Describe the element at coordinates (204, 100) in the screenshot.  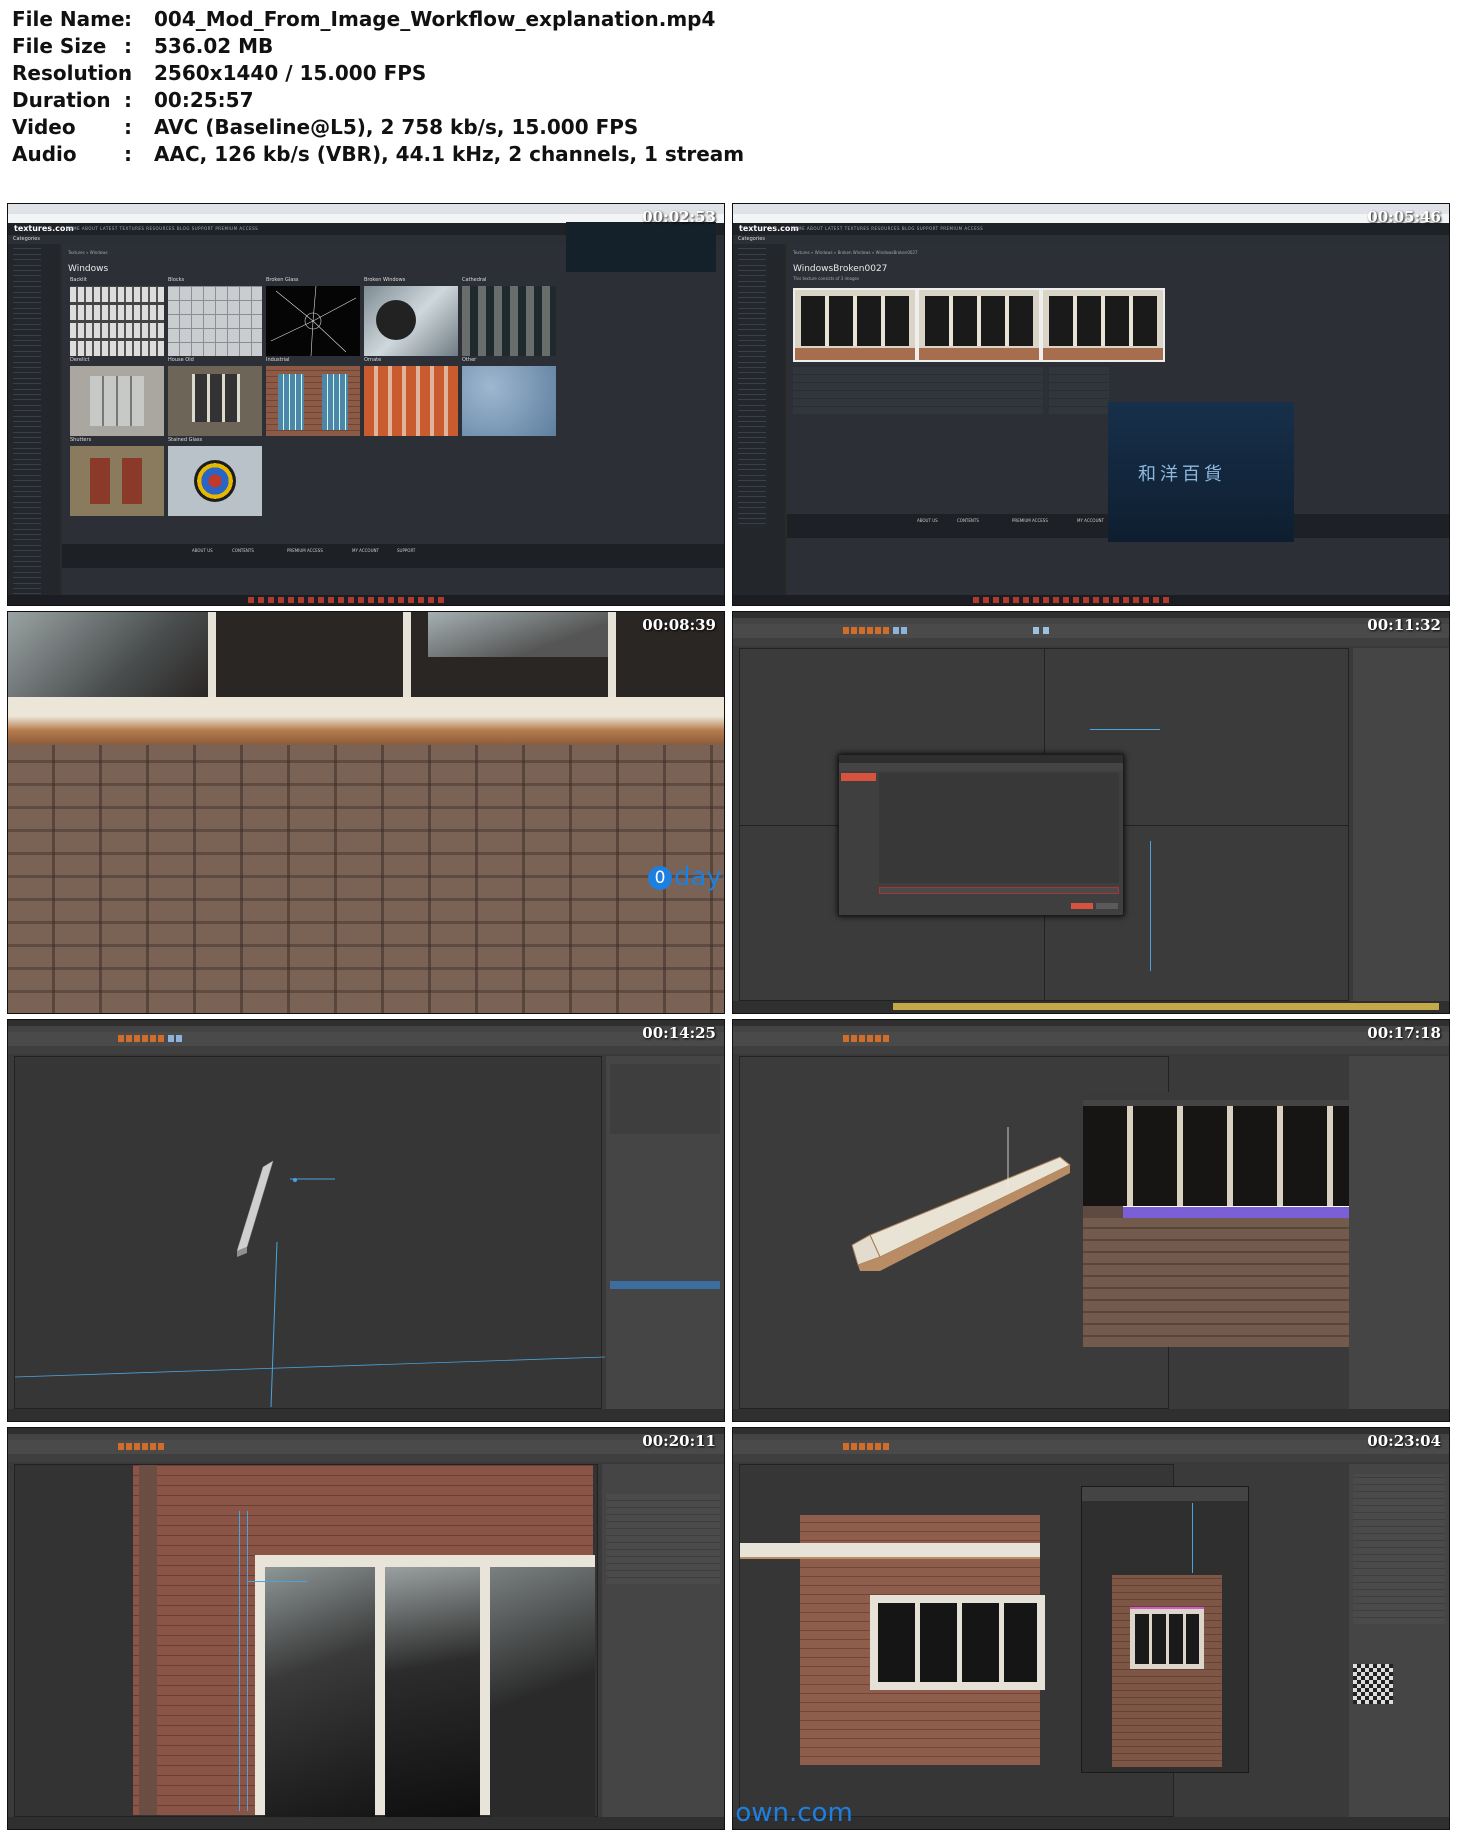
I see `info-value: 00:25:57` at that location.